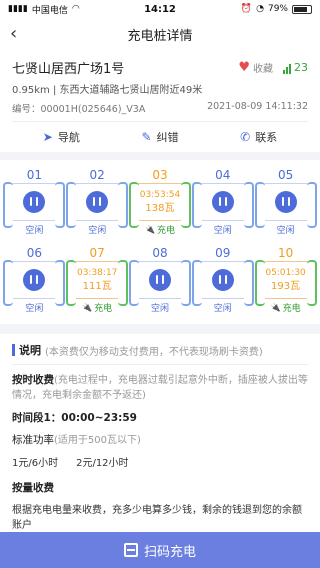 The width and height of the screenshot is (320, 568). Describe the element at coordinates (223, 253) in the screenshot. I see `plug-number: 09` at that location.